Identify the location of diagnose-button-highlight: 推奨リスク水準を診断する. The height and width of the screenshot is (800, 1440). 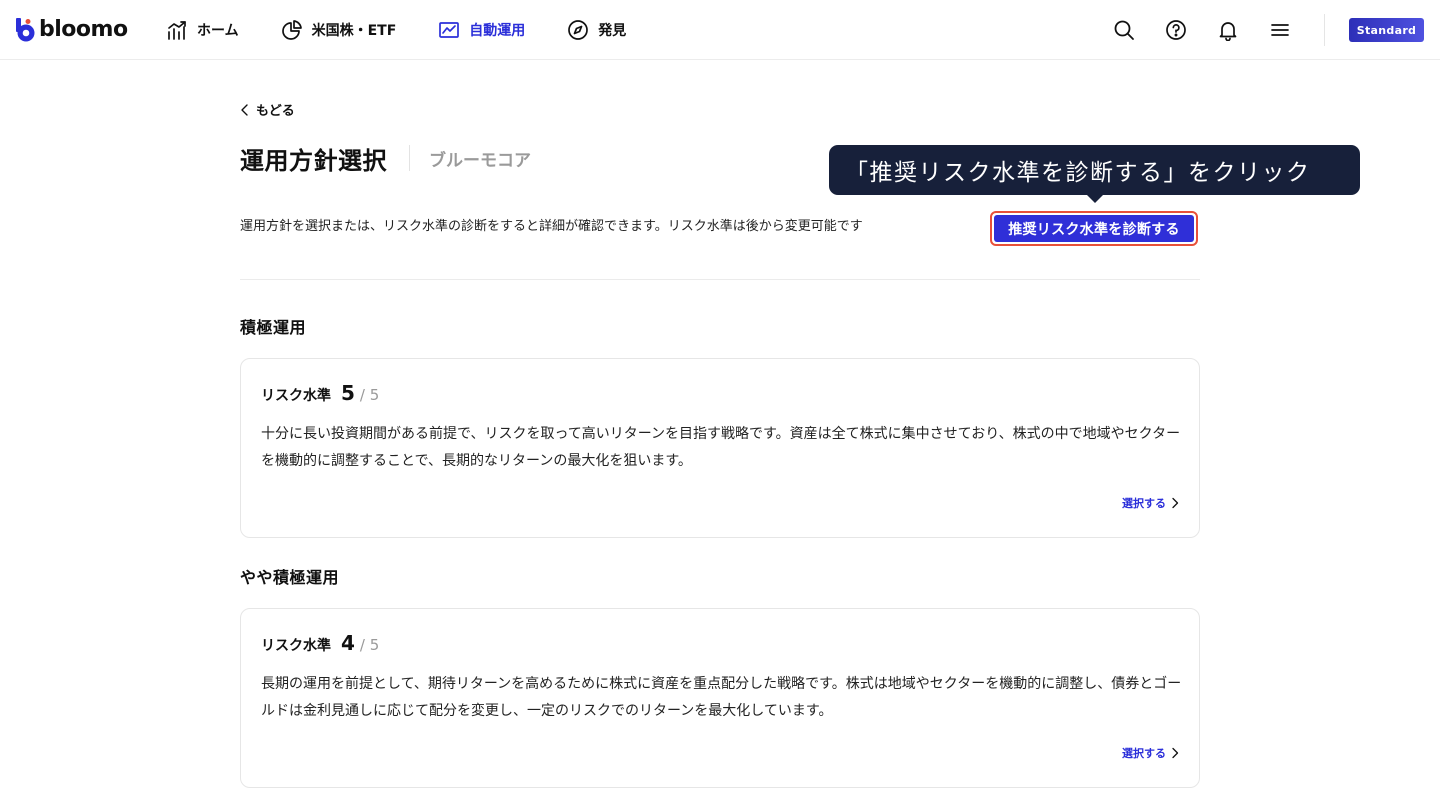
(1094, 228).